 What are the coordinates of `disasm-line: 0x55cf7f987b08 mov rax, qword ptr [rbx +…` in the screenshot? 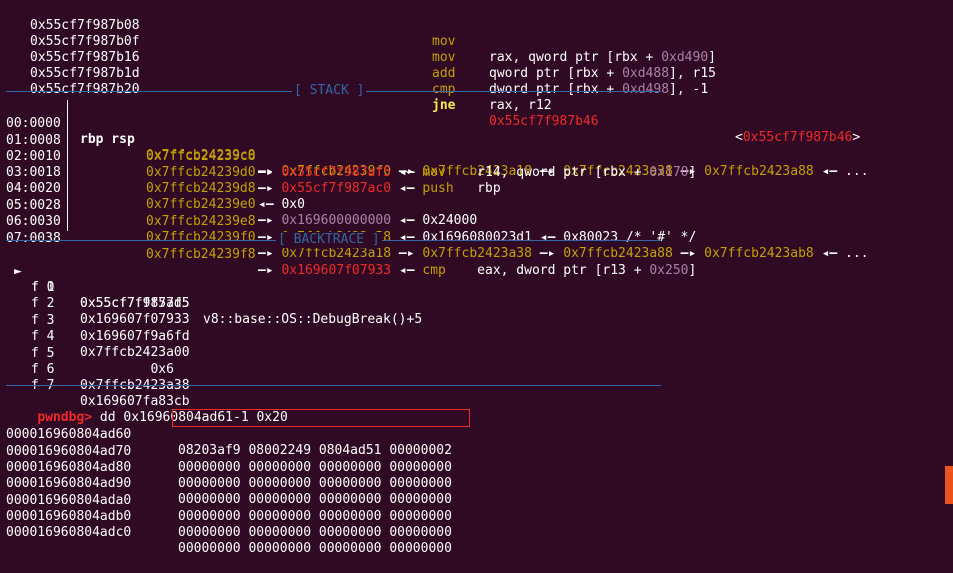 It's located at (358, 33).